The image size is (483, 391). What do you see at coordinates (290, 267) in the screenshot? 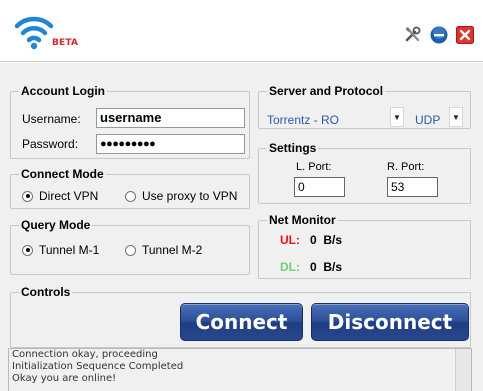
I see `download-label: DL:` at bounding box center [290, 267].